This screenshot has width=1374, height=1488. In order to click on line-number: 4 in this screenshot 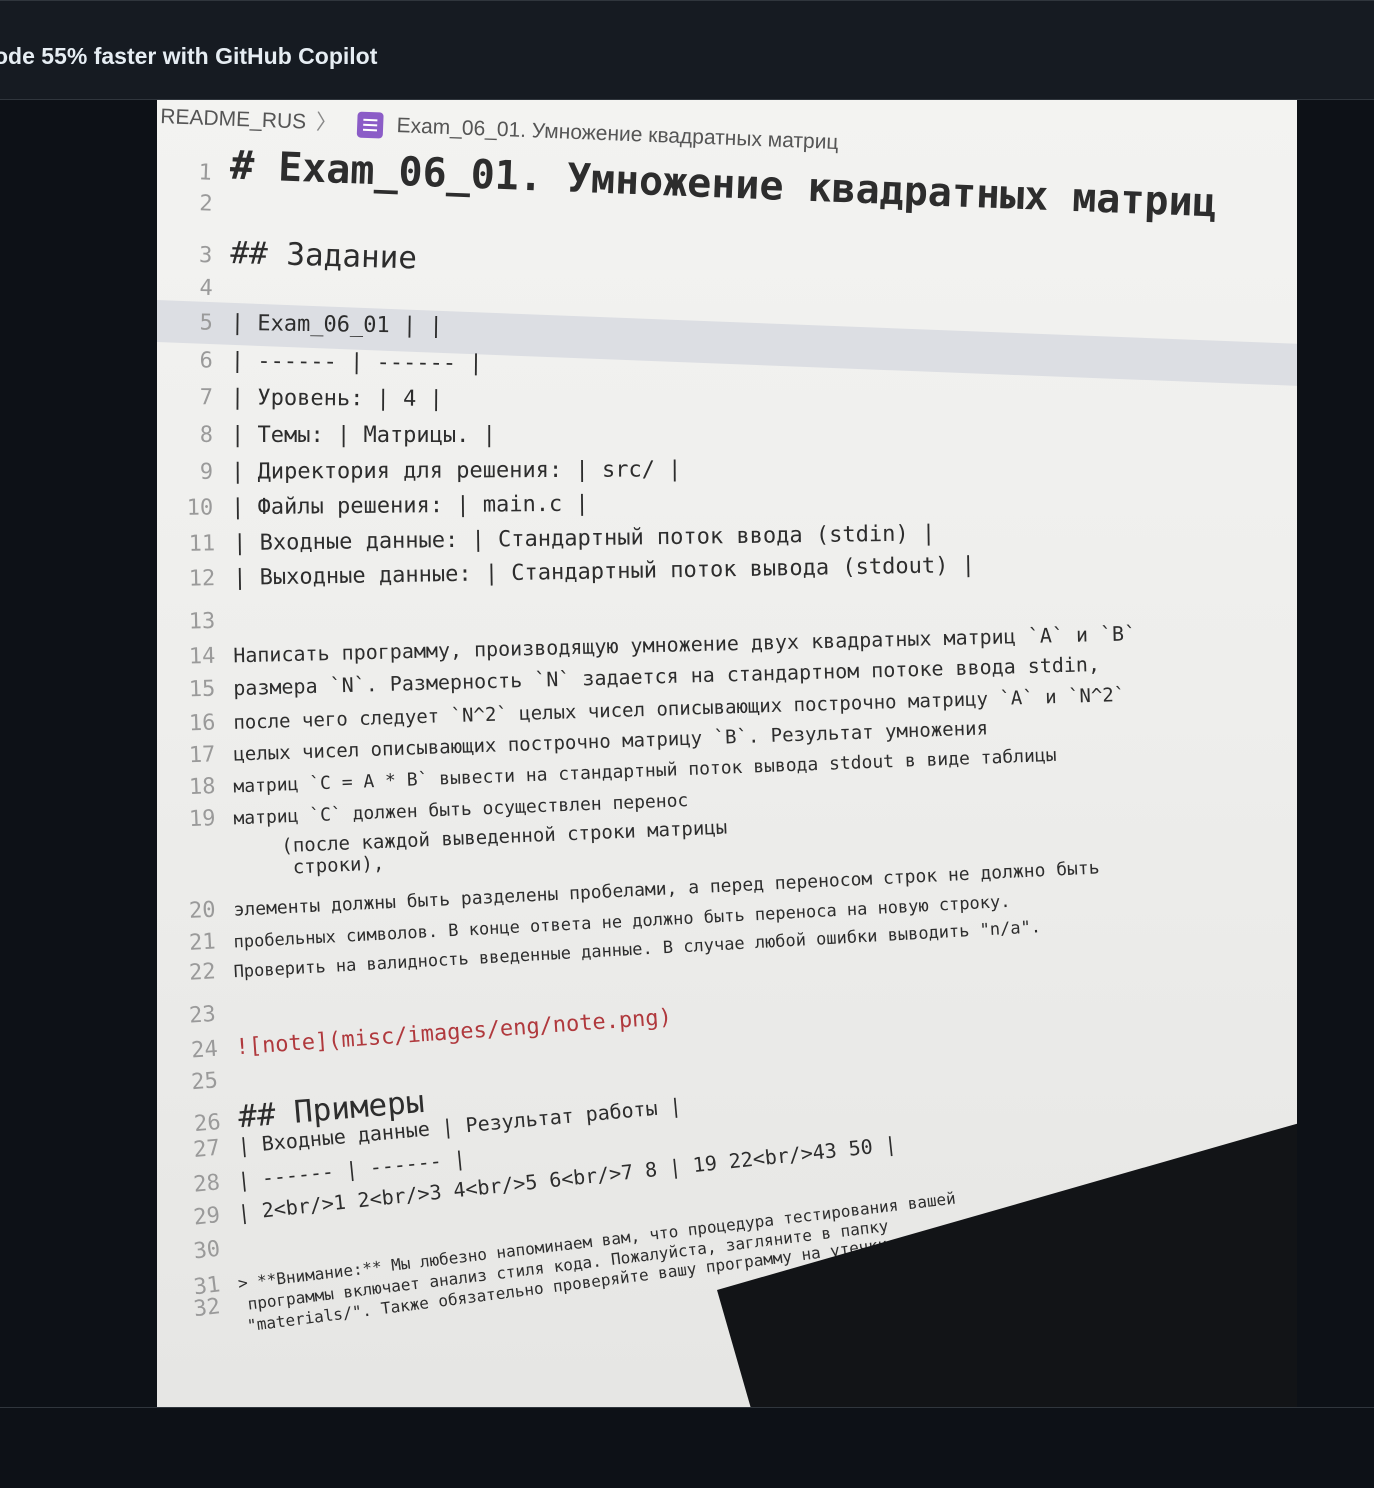, I will do `click(206, 288)`.